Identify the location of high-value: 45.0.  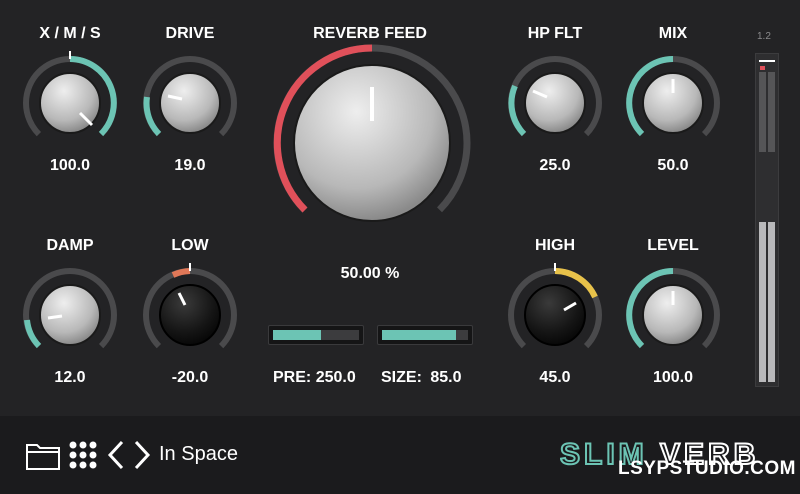
(555, 377).